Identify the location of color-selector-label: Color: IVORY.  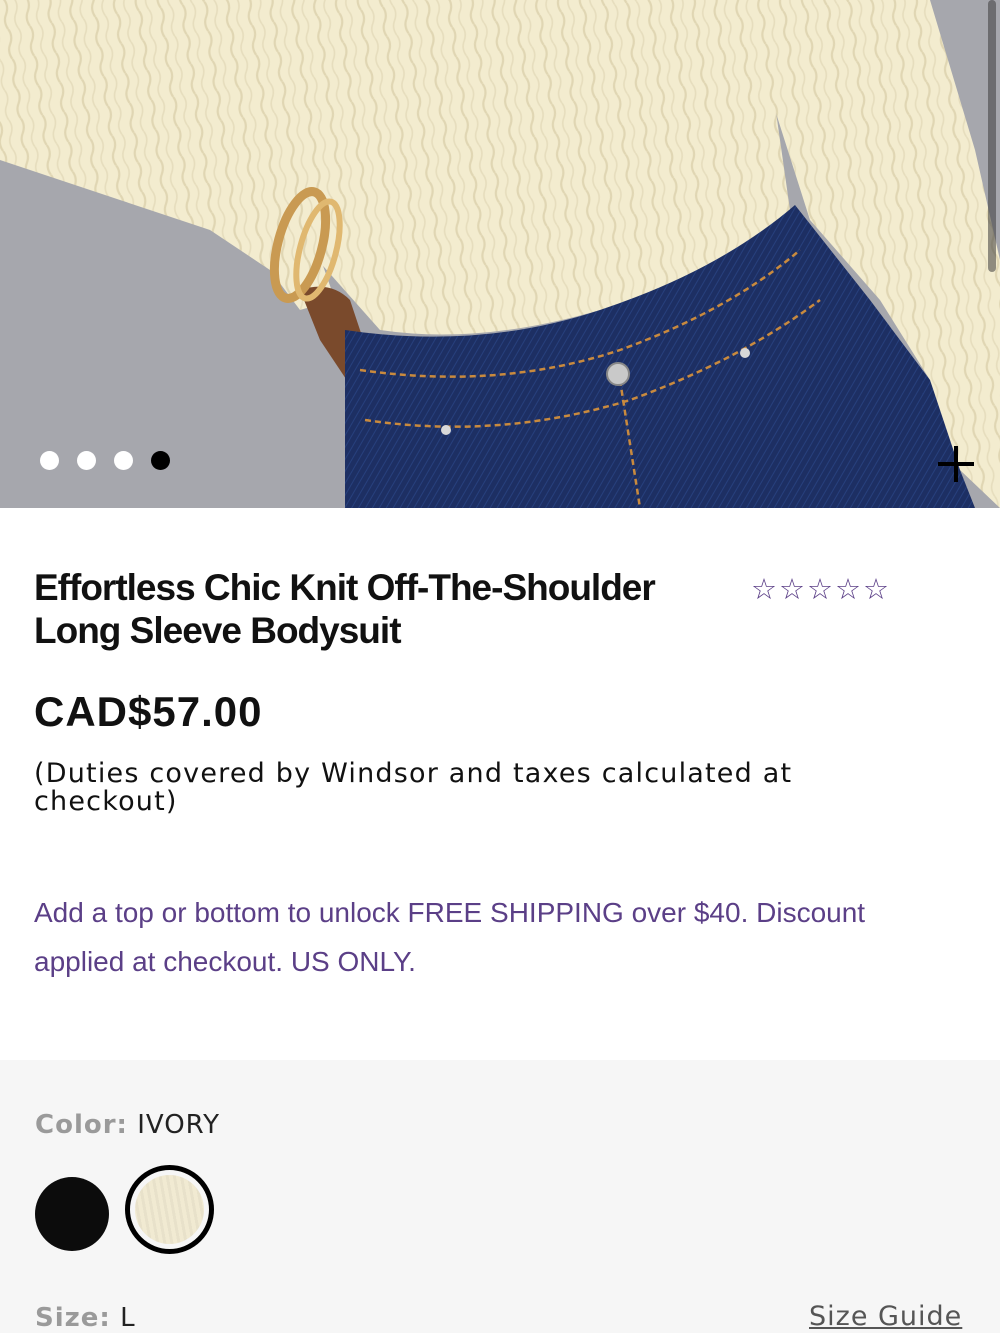
(127, 1125).